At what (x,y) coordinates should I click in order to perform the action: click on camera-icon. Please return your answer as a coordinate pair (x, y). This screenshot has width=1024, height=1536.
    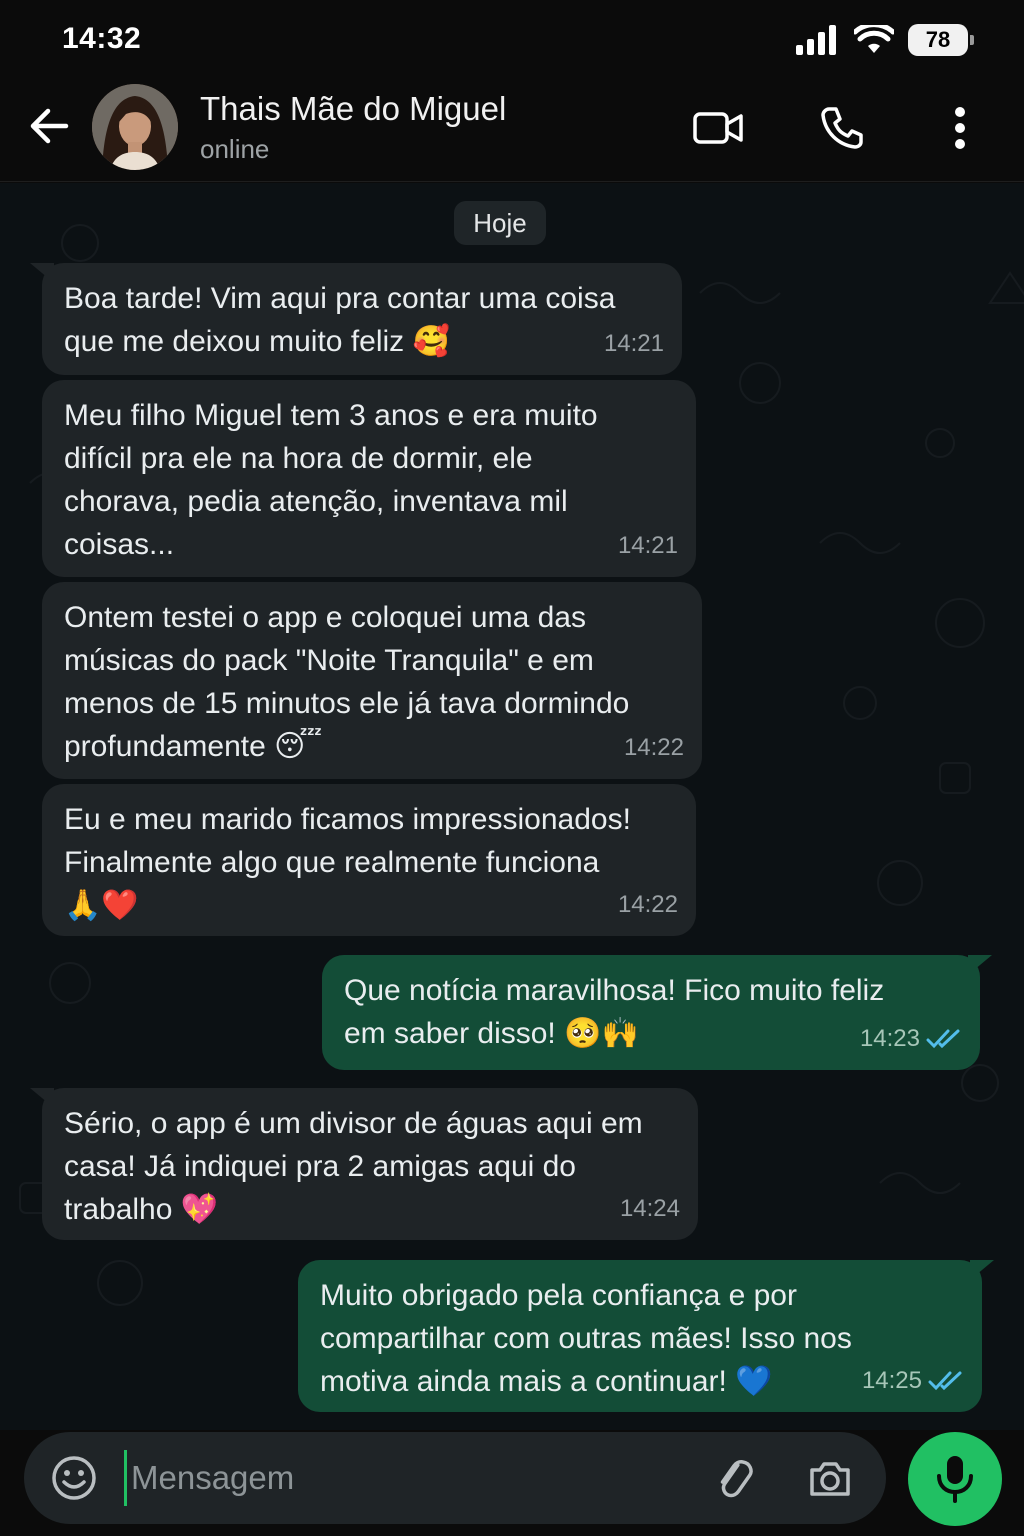
    Looking at the image, I should click on (830, 1479).